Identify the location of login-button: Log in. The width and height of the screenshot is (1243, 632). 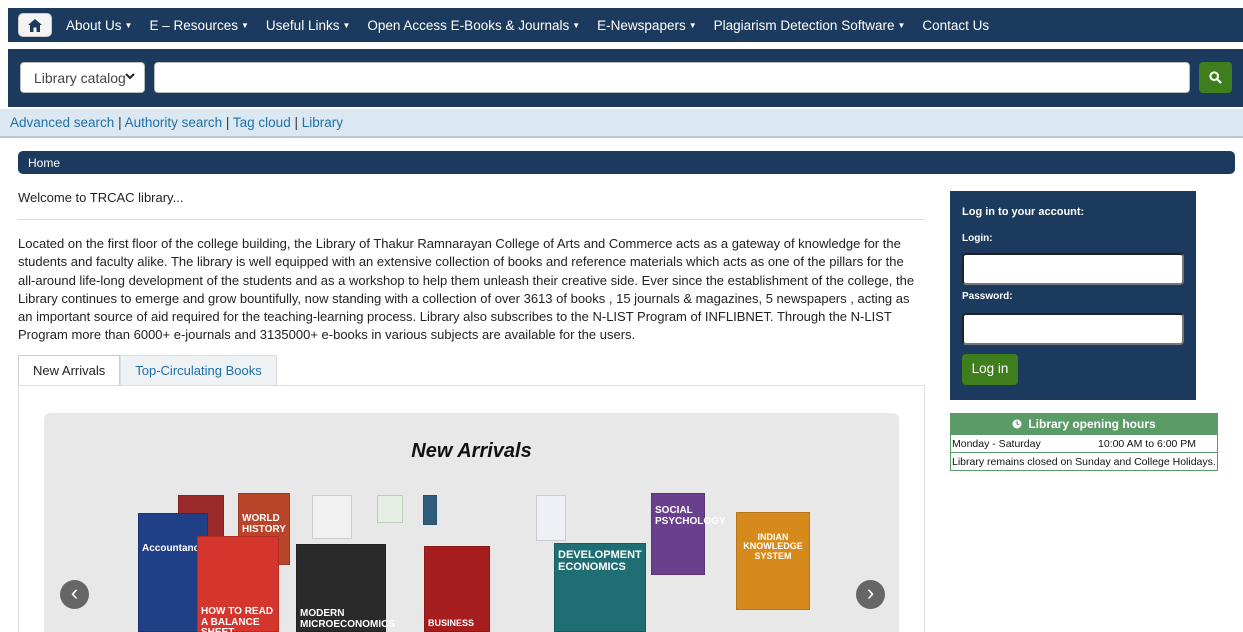
(990, 369).